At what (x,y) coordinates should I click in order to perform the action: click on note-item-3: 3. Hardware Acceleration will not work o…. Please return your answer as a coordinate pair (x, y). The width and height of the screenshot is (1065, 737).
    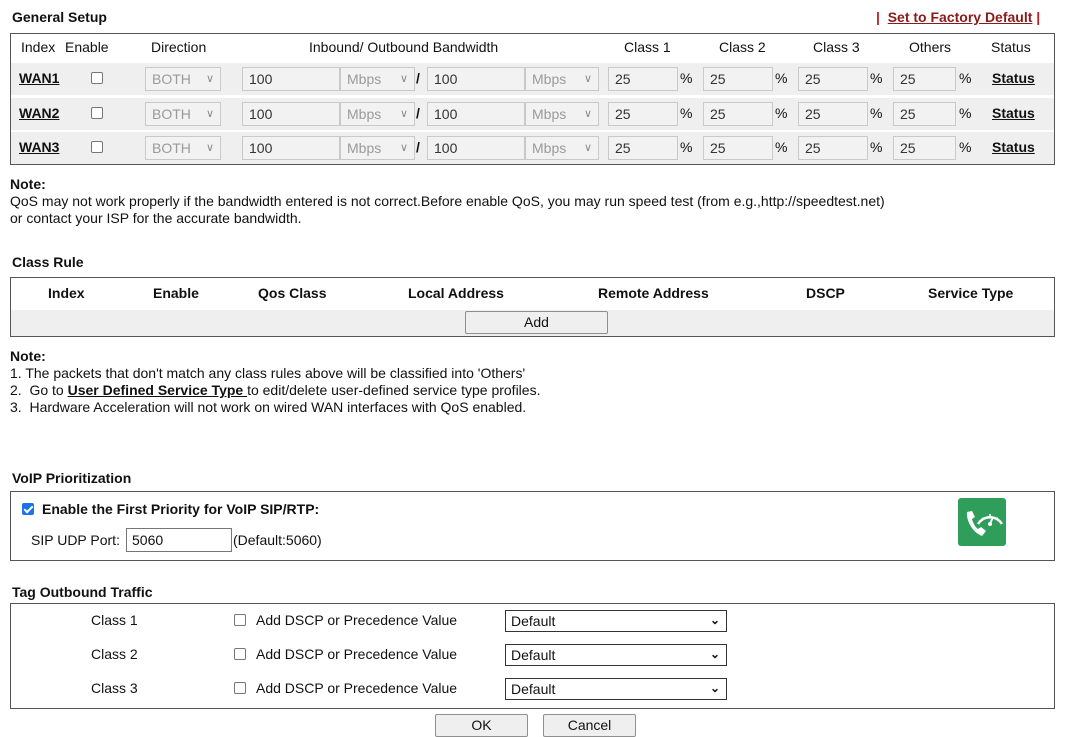
    Looking at the image, I should click on (268, 407).